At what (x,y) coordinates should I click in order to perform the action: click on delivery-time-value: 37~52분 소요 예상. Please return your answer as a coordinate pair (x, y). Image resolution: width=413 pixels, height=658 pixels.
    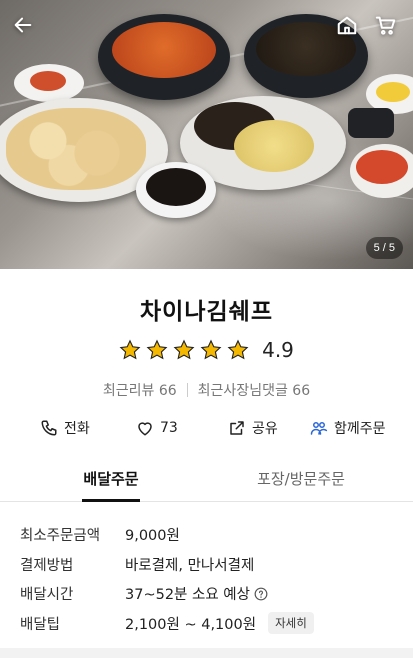
    Looking at the image, I should click on (187, 595).